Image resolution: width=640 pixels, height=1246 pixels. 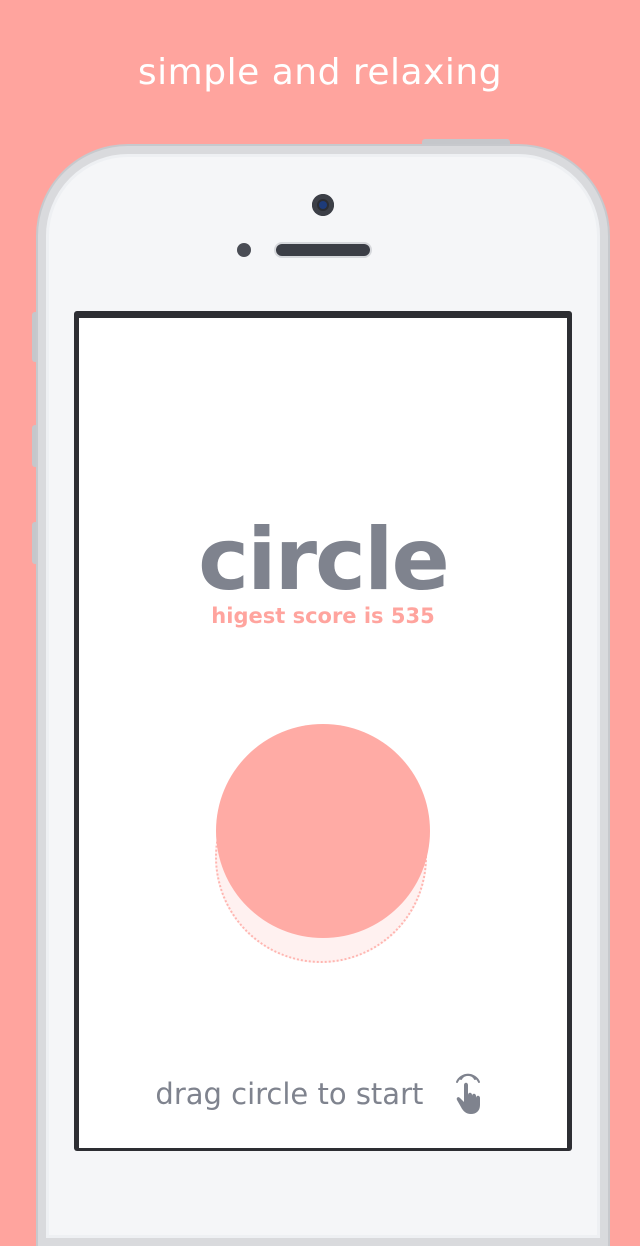 What do you see at coordinates (244, 250) in the screenshot?
I see `proximity-sensor` at bounding box center [244, 250].